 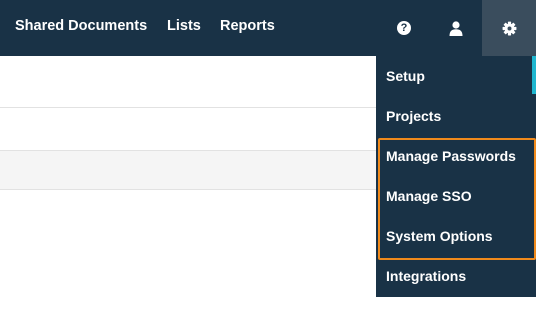 I want to click on menu-item-manage-passwords: Manage Passwords, so click(x=451, y=156).